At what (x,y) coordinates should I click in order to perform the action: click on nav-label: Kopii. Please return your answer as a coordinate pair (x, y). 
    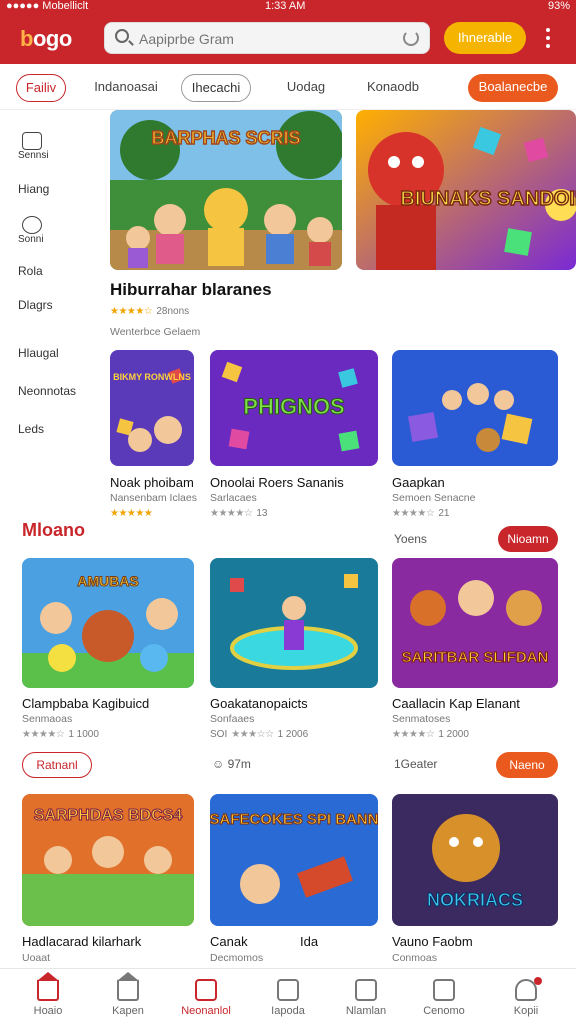
    Looking at the image, I should click on (526, 1011).